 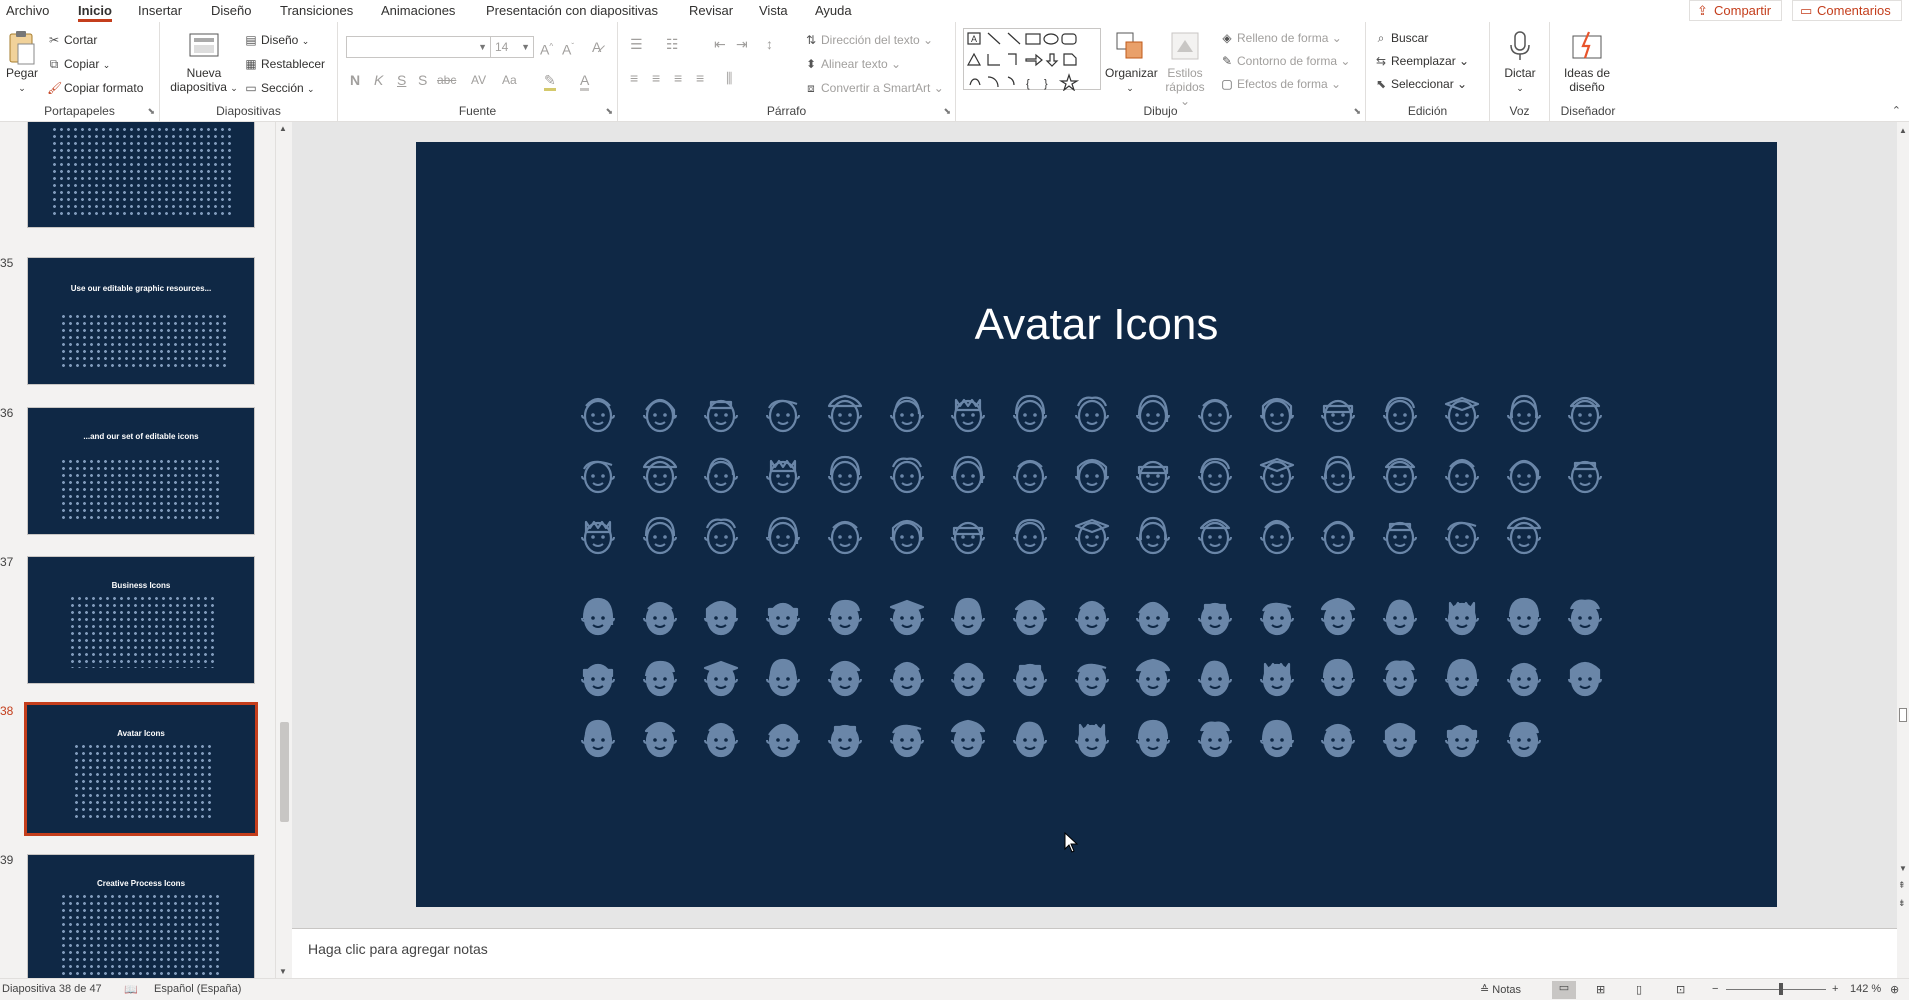 I want to click on grow-font-icon: A^, so click(x=546, y=48).